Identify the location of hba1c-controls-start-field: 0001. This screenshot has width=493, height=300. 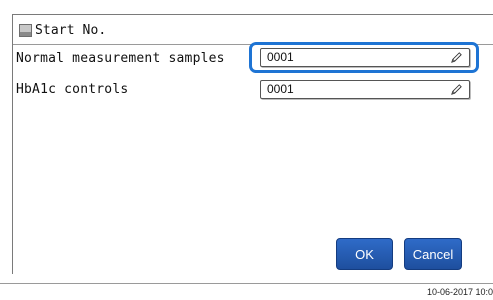
(365, 89).